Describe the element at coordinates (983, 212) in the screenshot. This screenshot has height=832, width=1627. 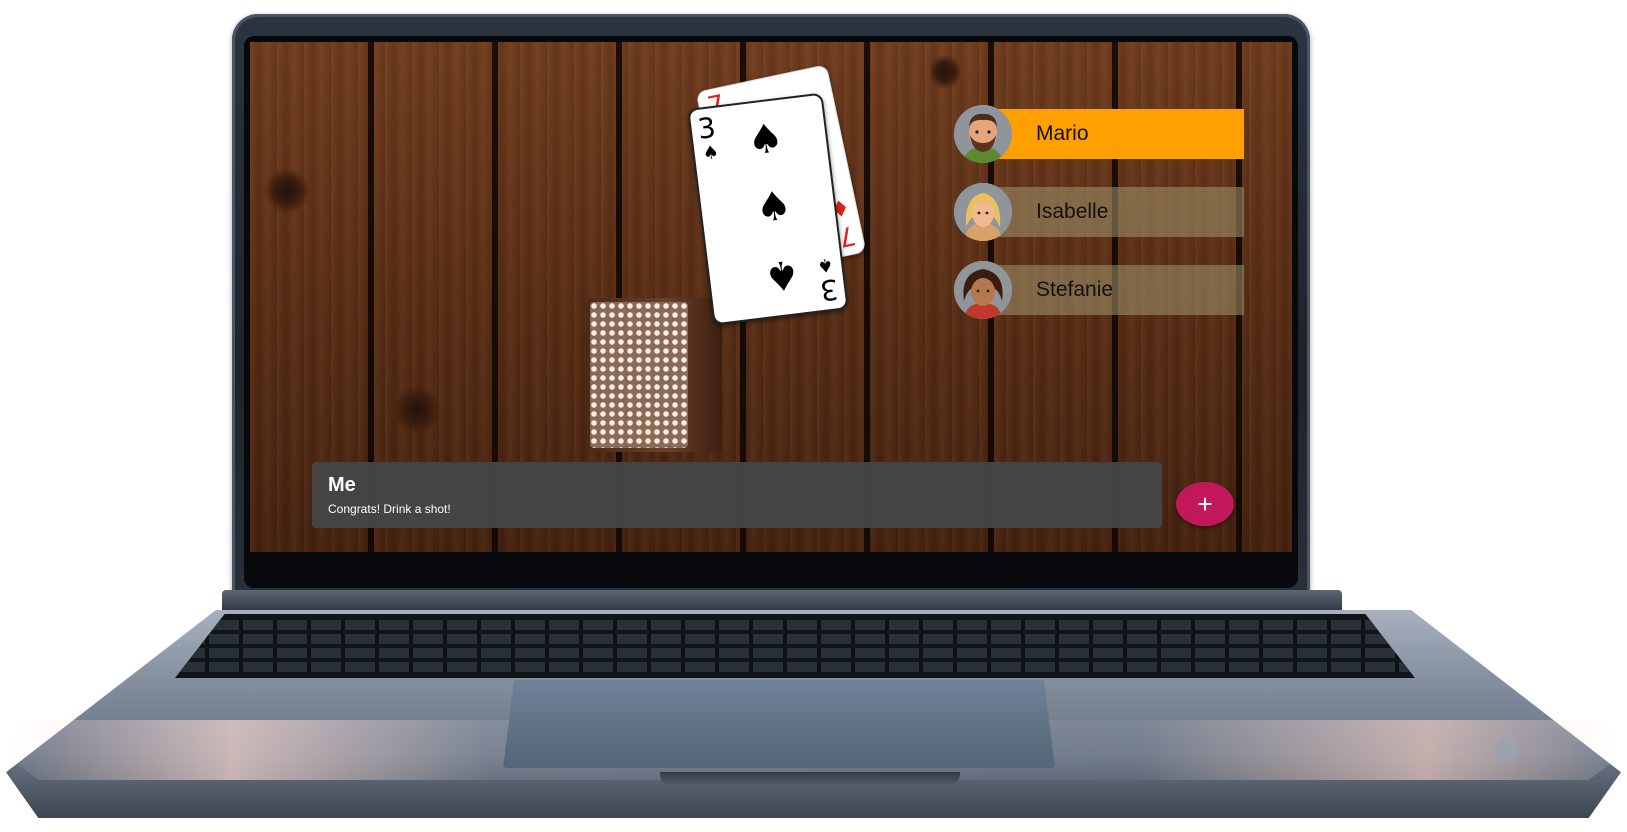
I see `woman-blonde-avatar-icon` at that location.